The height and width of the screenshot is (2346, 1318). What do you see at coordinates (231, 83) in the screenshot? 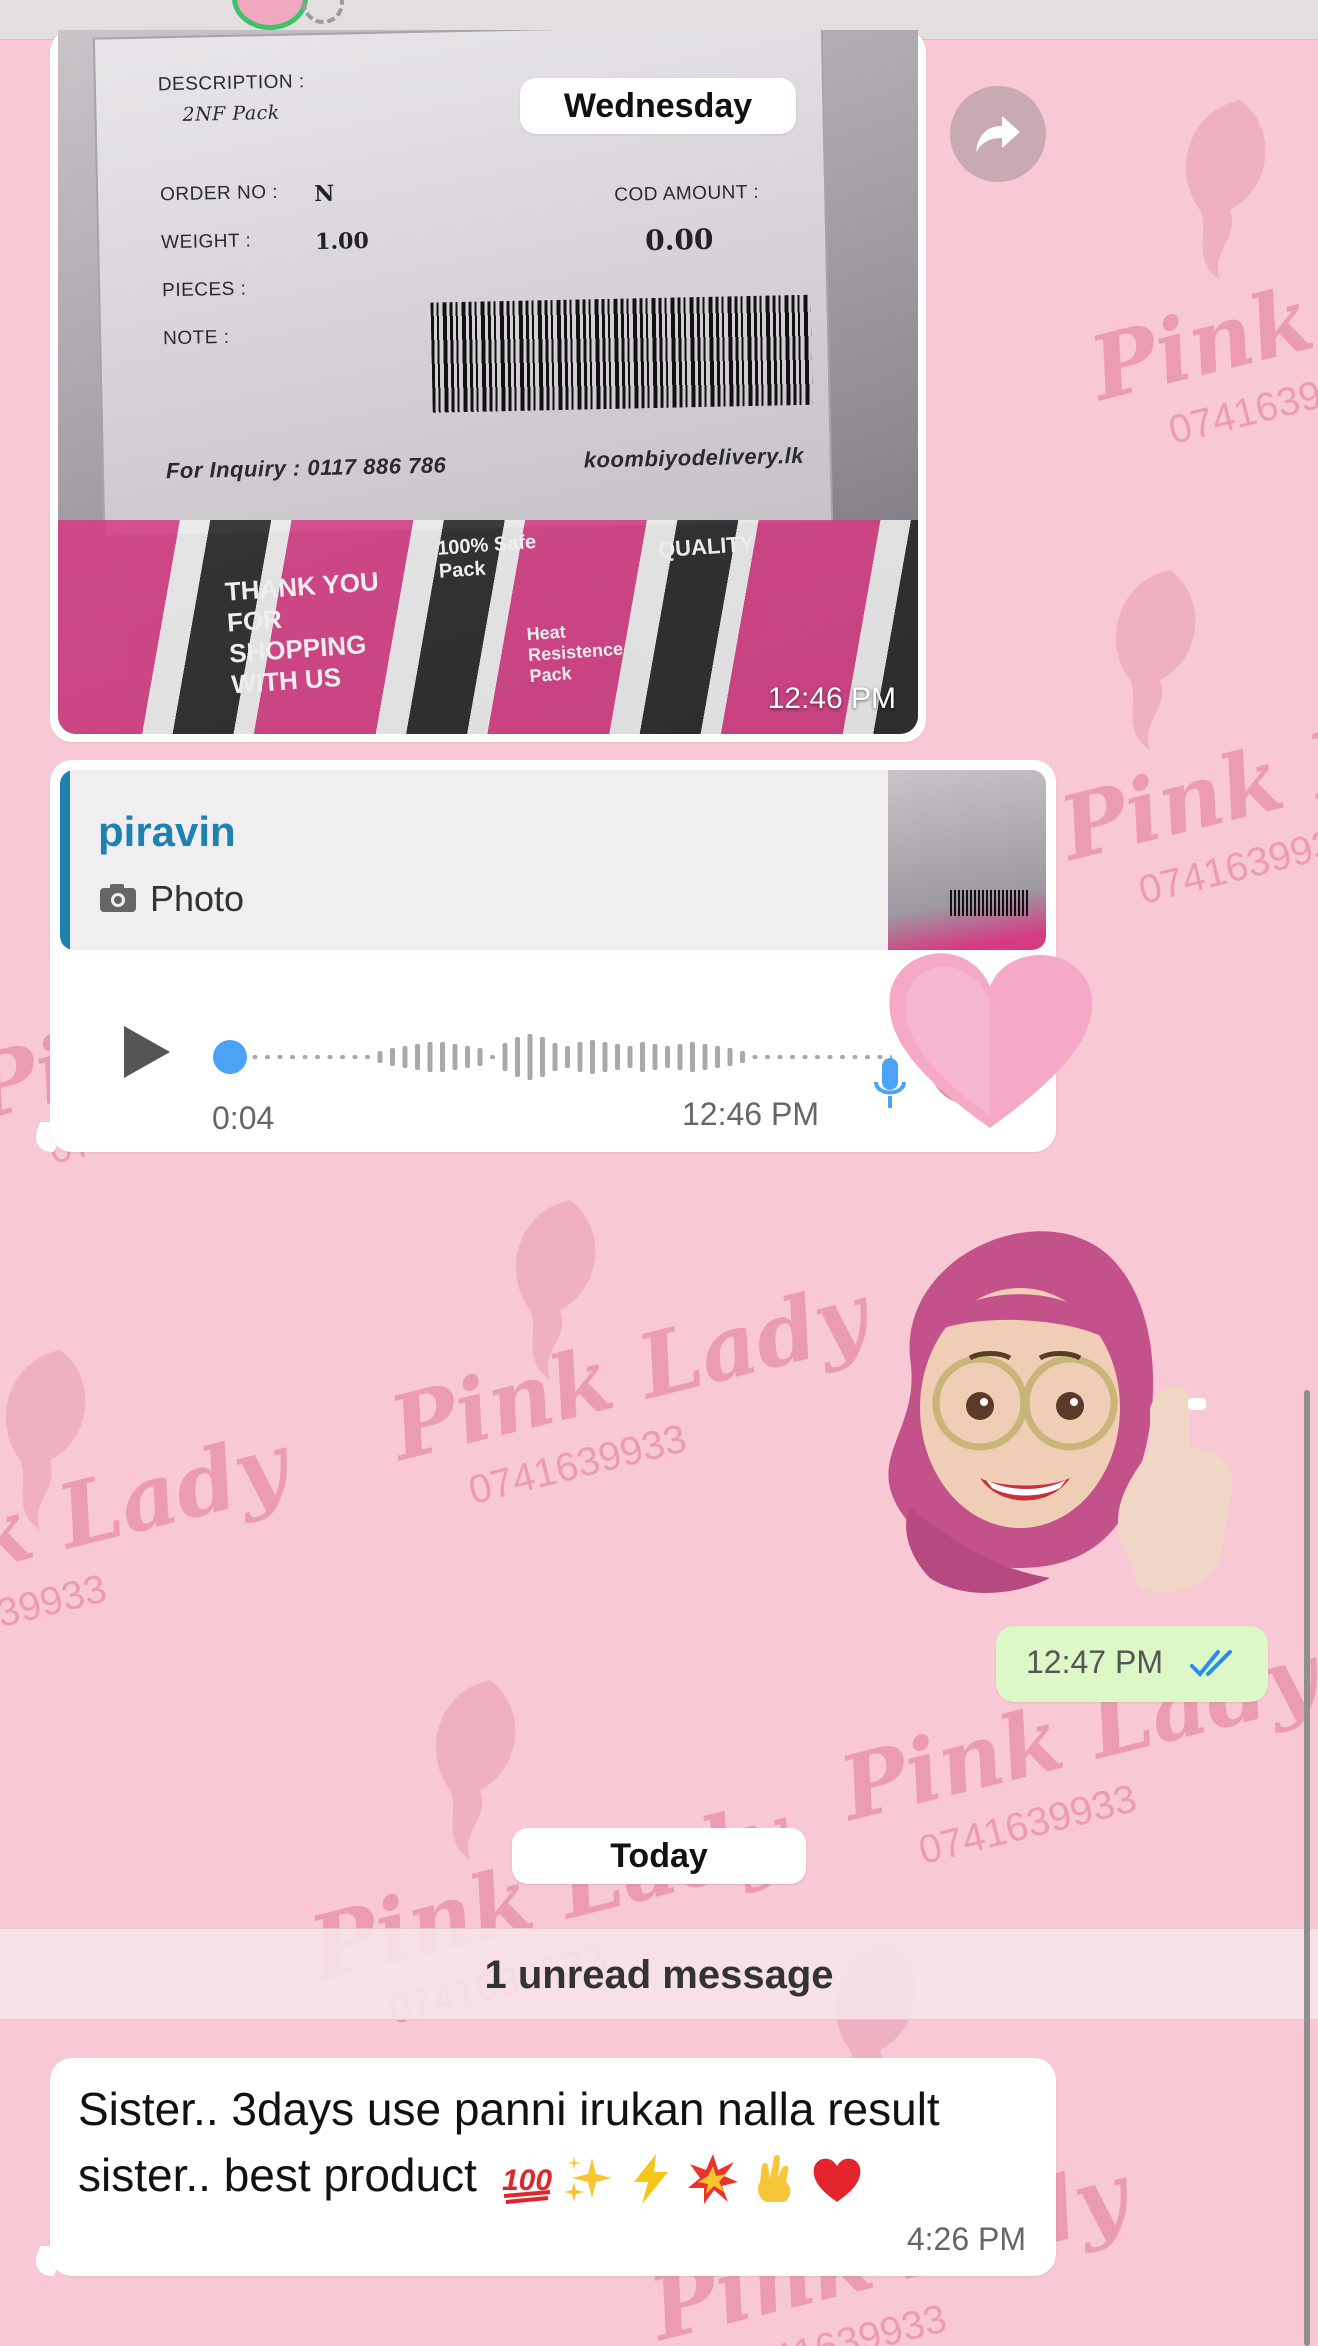
I see `label-description-key: DESCRIPTION :` at bounding box center [231, 83].